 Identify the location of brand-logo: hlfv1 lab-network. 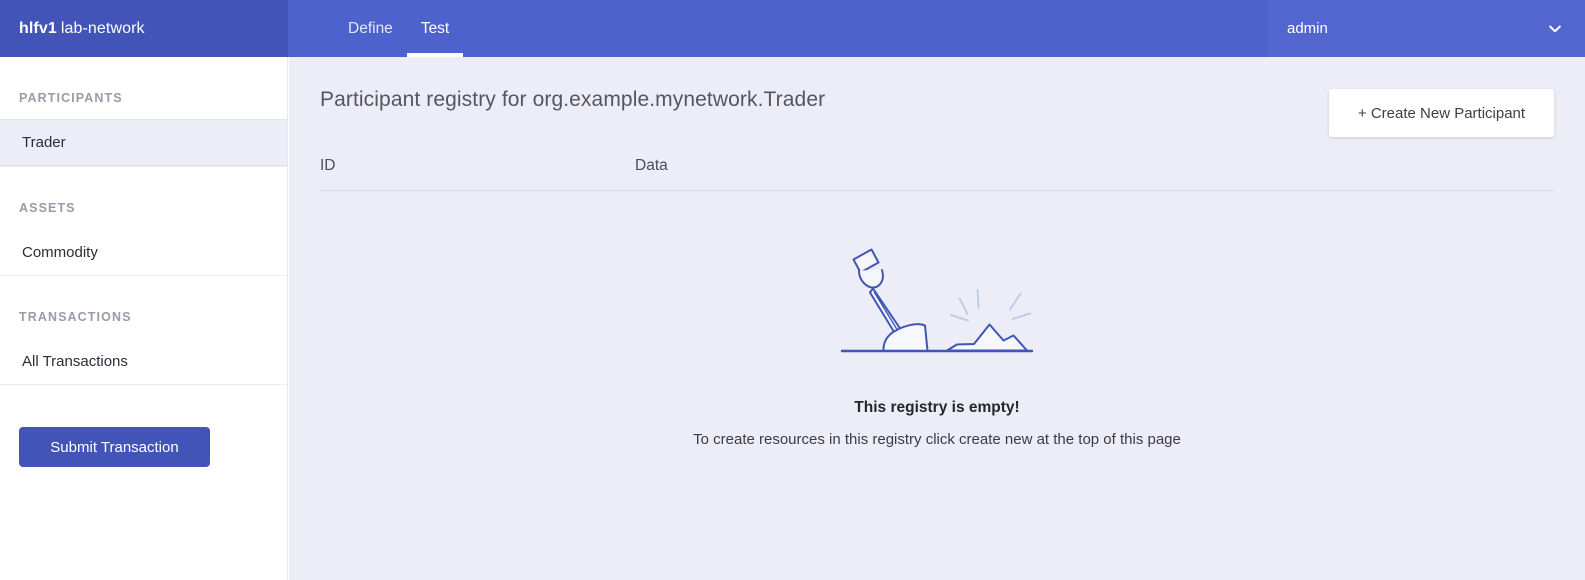
(144, 28).